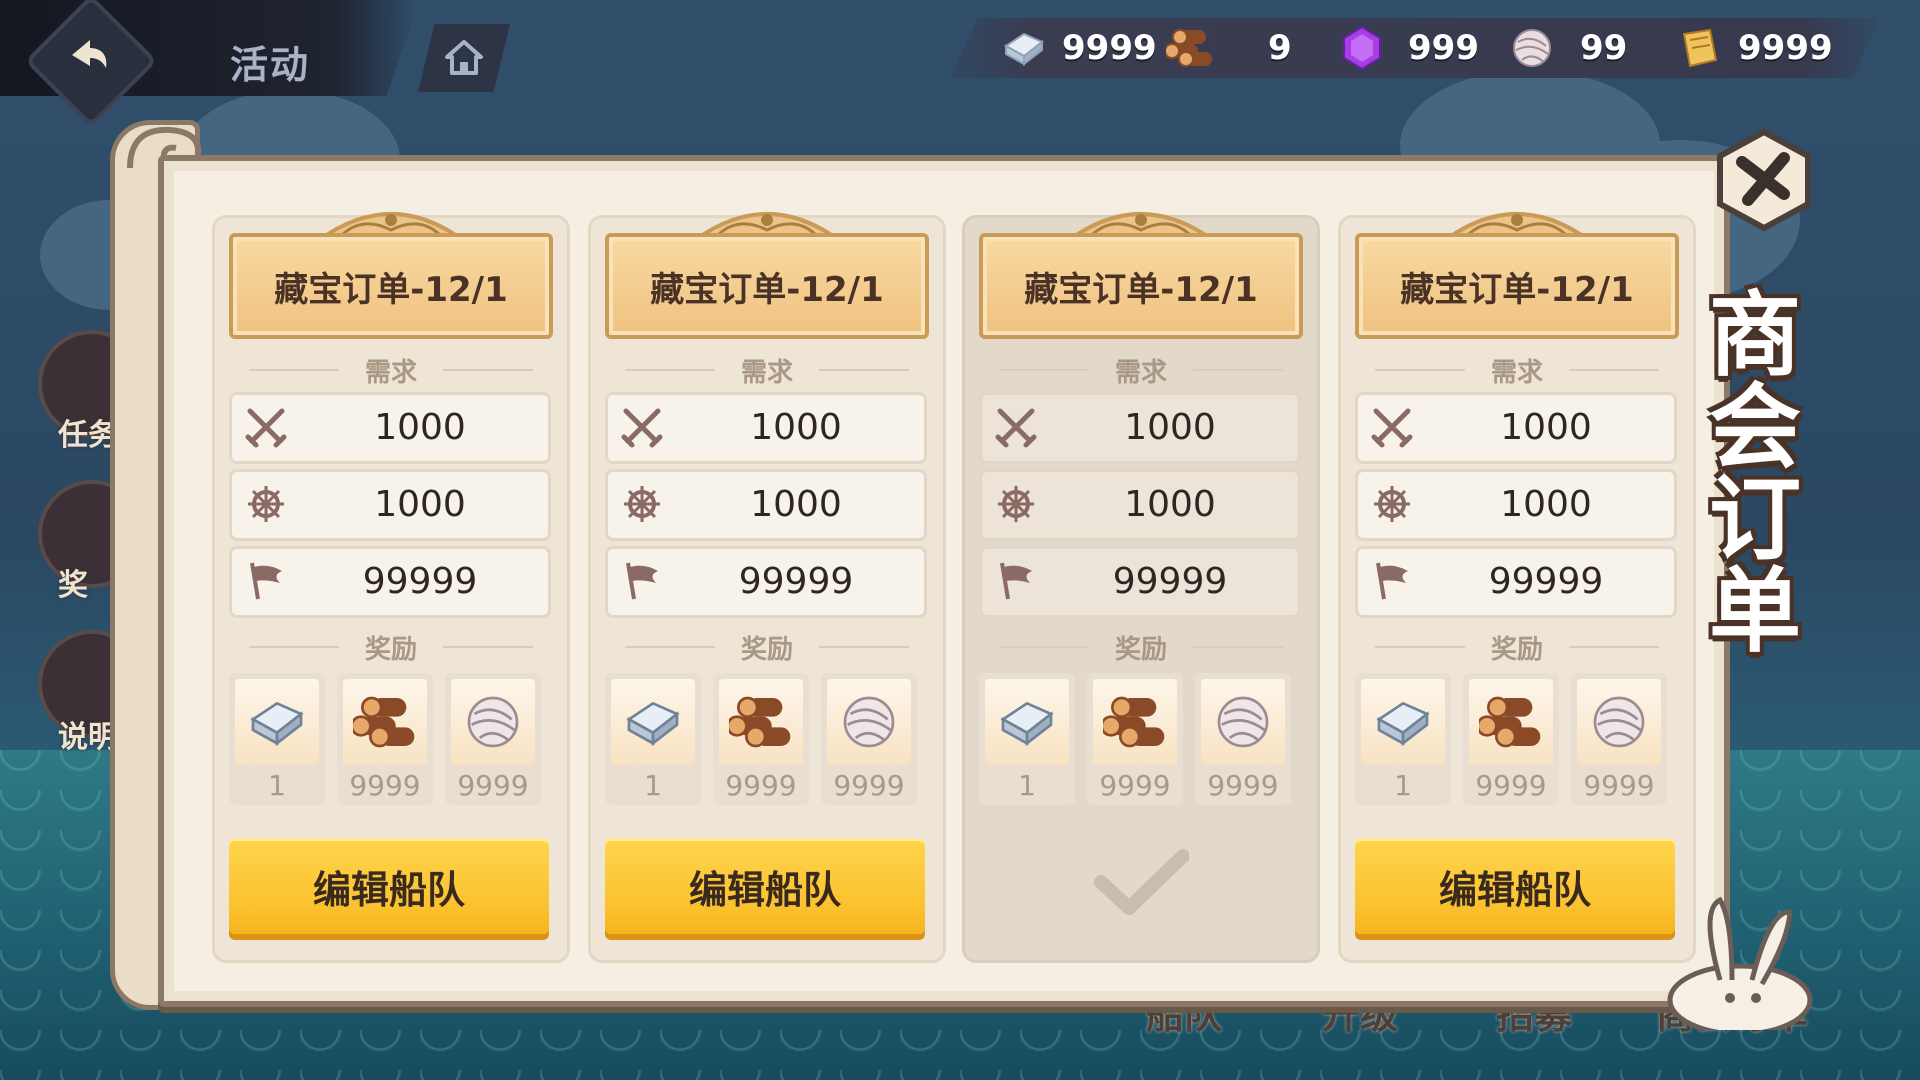 The image size is (1920, 1080). I want to click on panel-title: 商会订单, so click(1754, 473).